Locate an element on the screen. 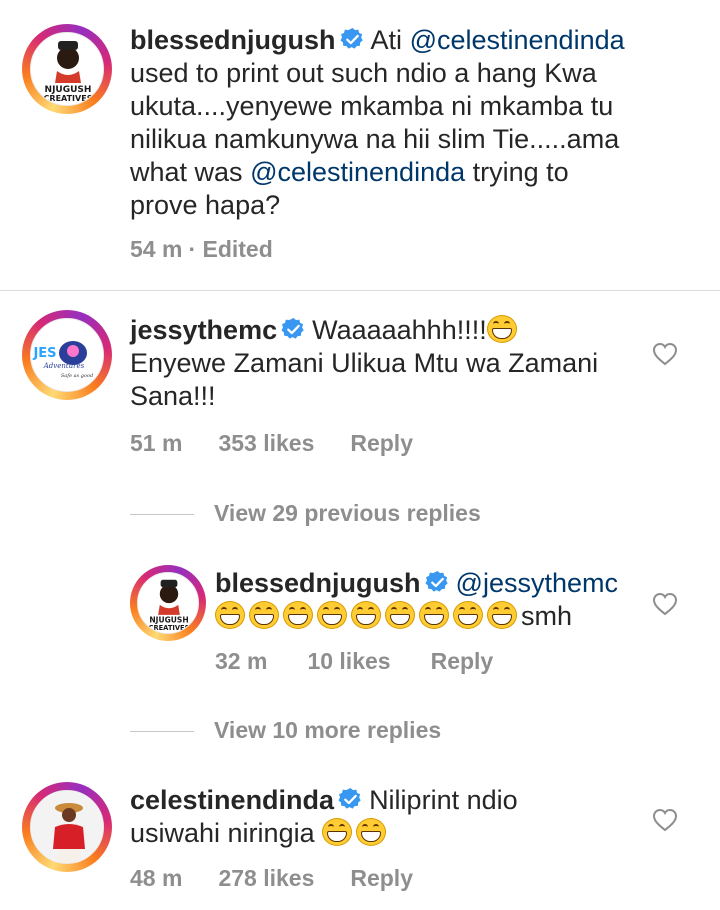 This screenshot has height=910, width=720. mention-link: @jessythemc is located at coordinates (537, 583).